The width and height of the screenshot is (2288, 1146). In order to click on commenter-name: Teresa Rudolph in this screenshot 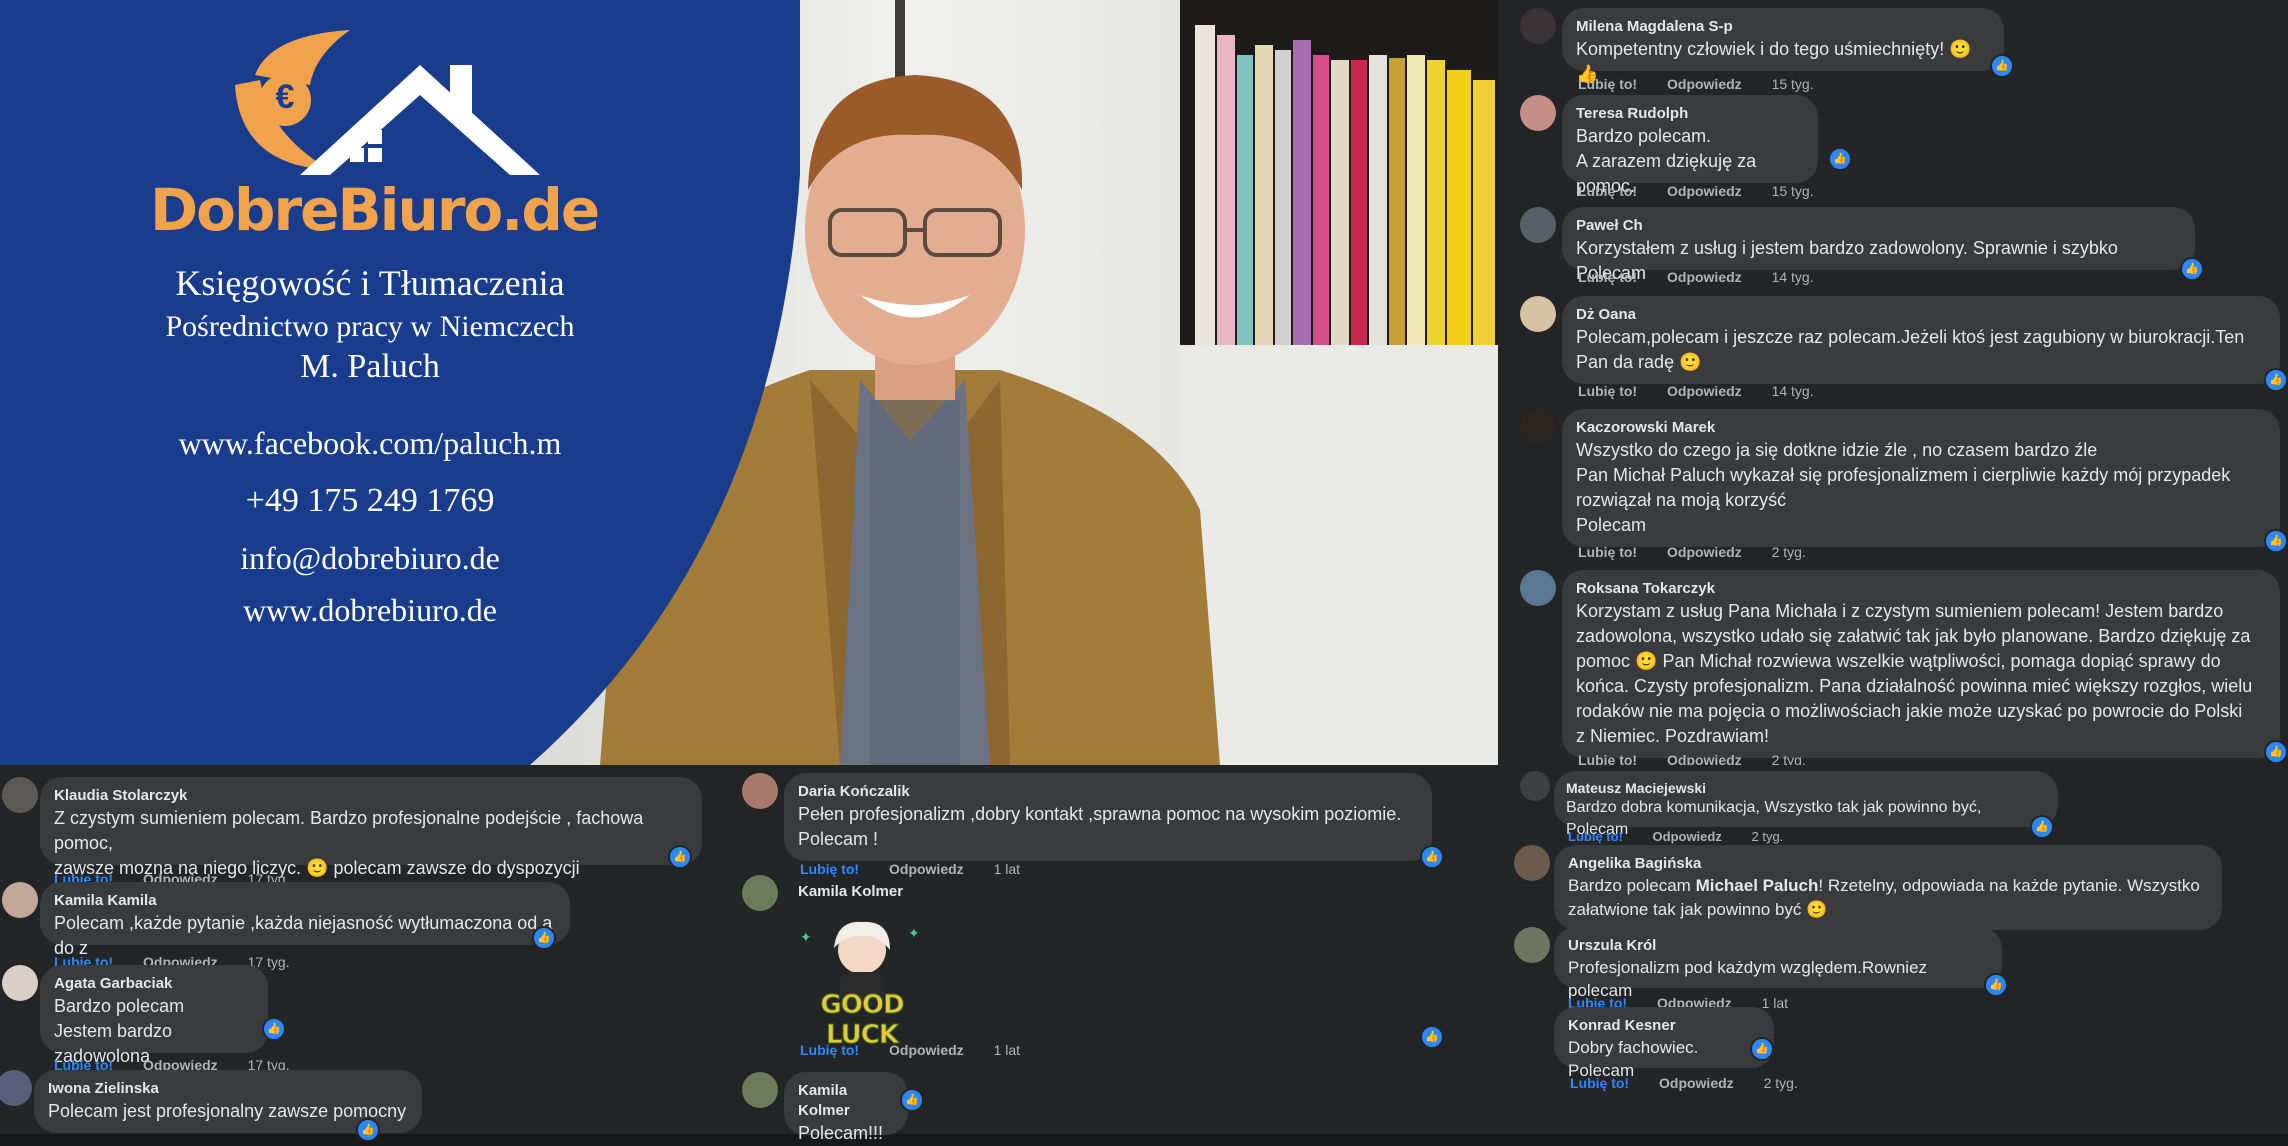, I will do `click(1690, 114)`.